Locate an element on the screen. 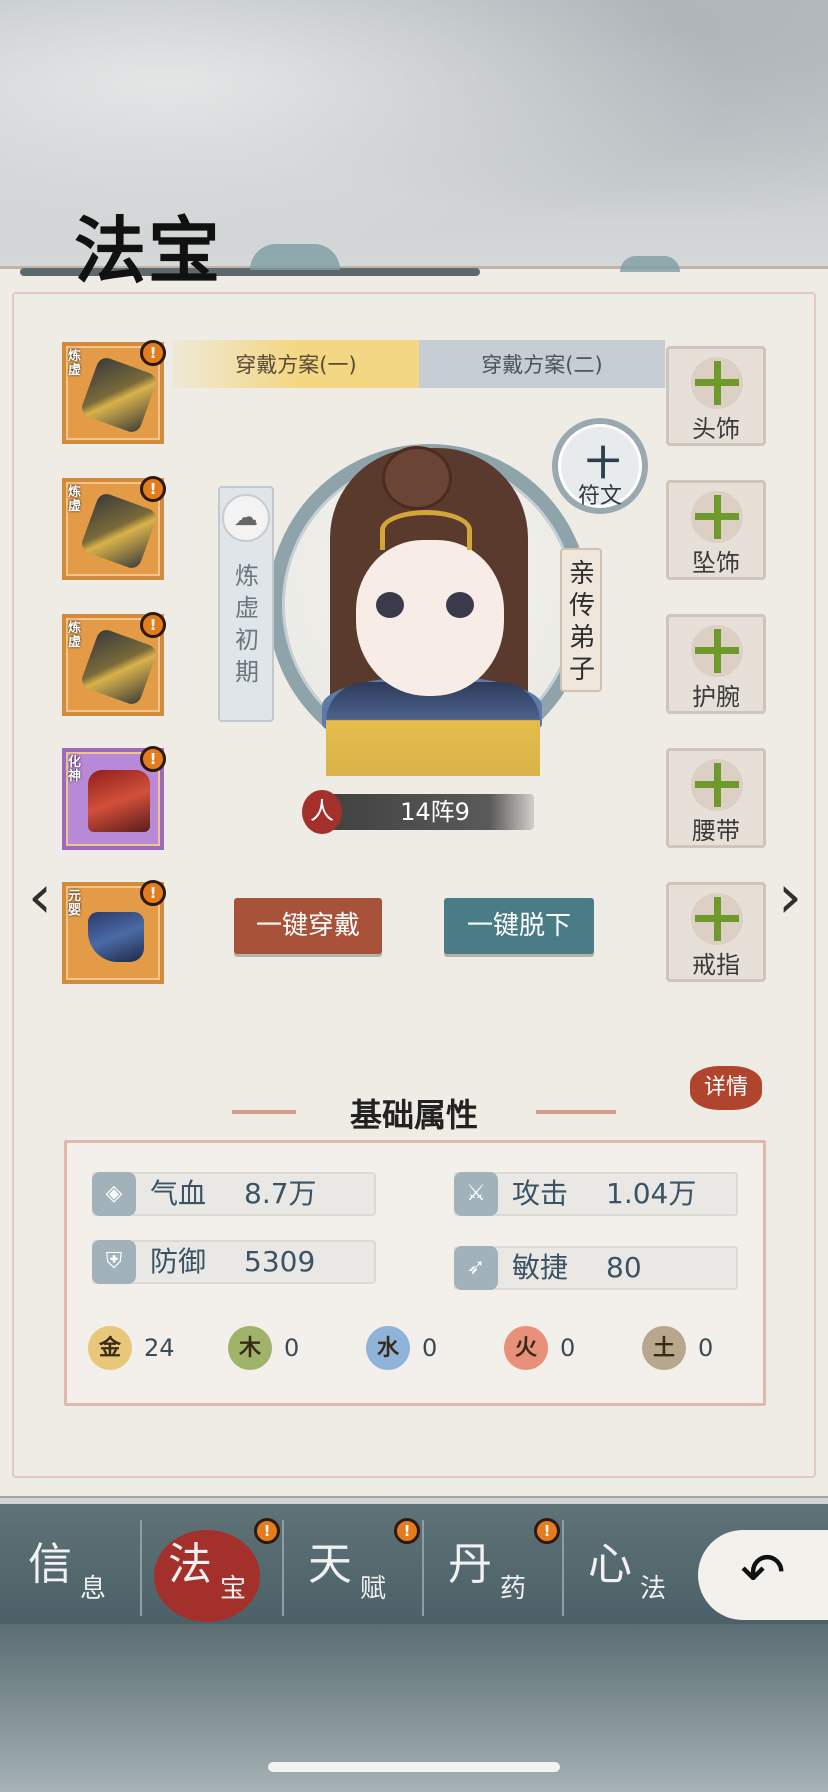 The width and height of the screenshot is (828, 1792). rune-label: 符文 is located at coordinates (599, 496).